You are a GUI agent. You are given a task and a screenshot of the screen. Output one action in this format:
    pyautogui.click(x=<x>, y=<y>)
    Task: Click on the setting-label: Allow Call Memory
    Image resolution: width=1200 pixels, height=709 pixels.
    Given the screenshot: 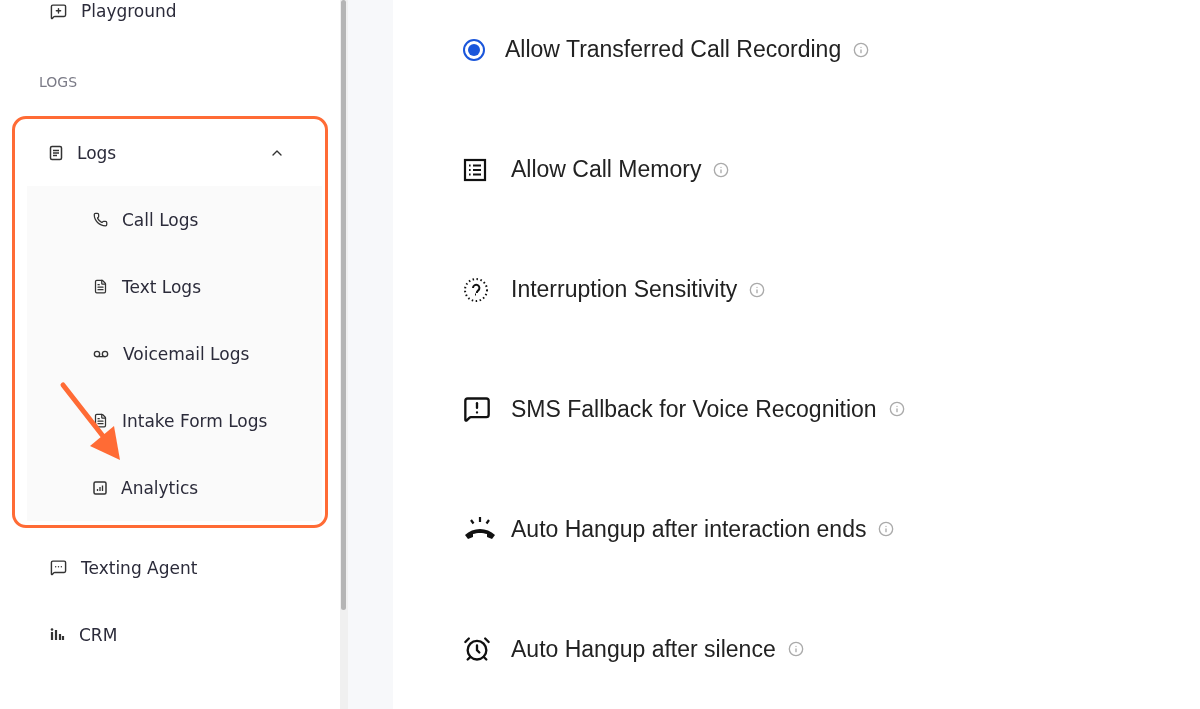 What is the action you would take?
    pyautogui.click(x=606, y=170)
    